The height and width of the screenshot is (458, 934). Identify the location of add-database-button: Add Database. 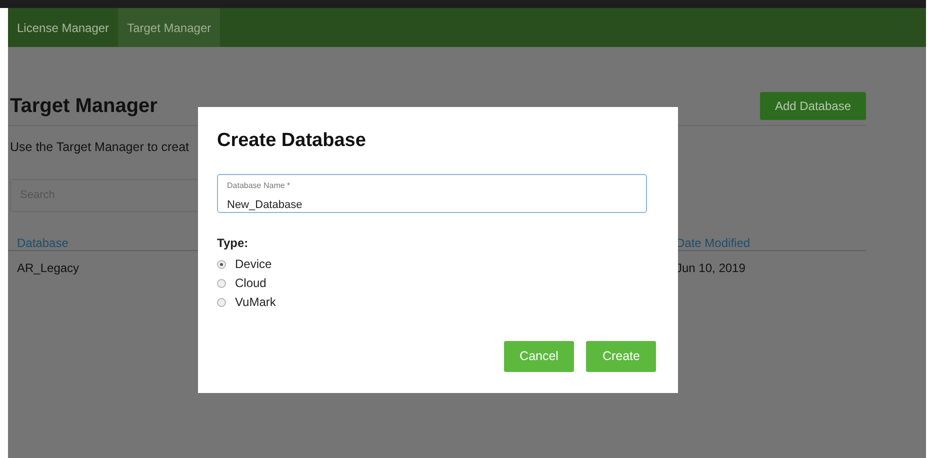
(813, 106).